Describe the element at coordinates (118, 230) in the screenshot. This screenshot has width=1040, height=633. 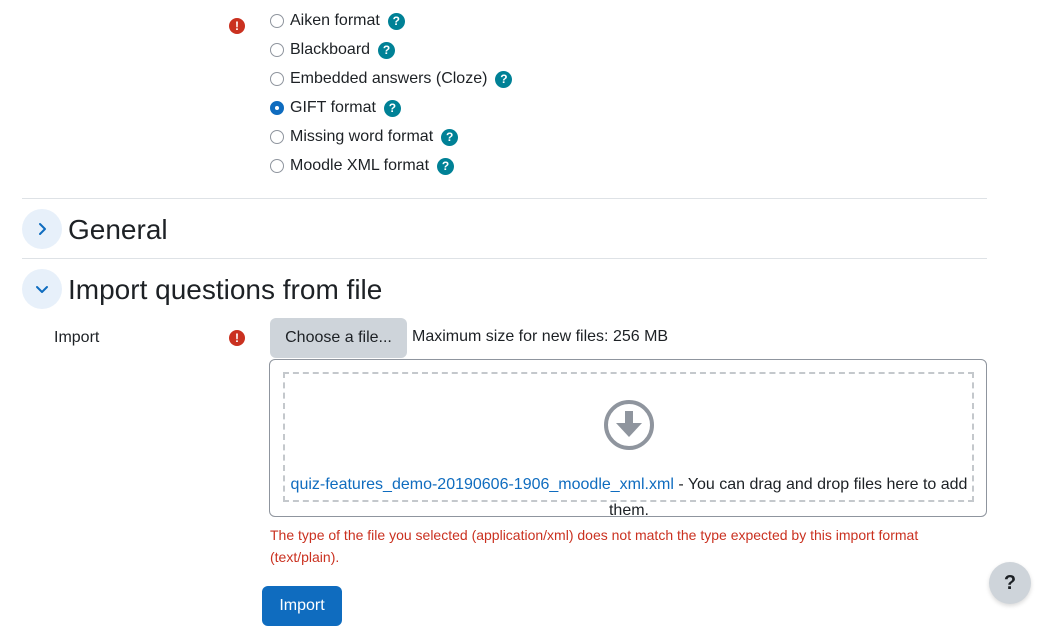
I see `section-title-general: General` at that location.